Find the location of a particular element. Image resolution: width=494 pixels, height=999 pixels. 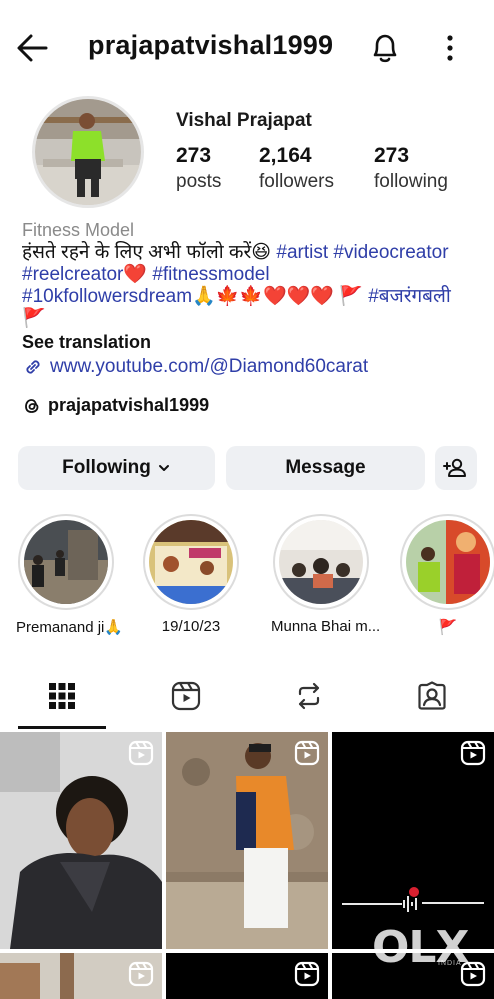

back-button is located at coordinates (32, 48).